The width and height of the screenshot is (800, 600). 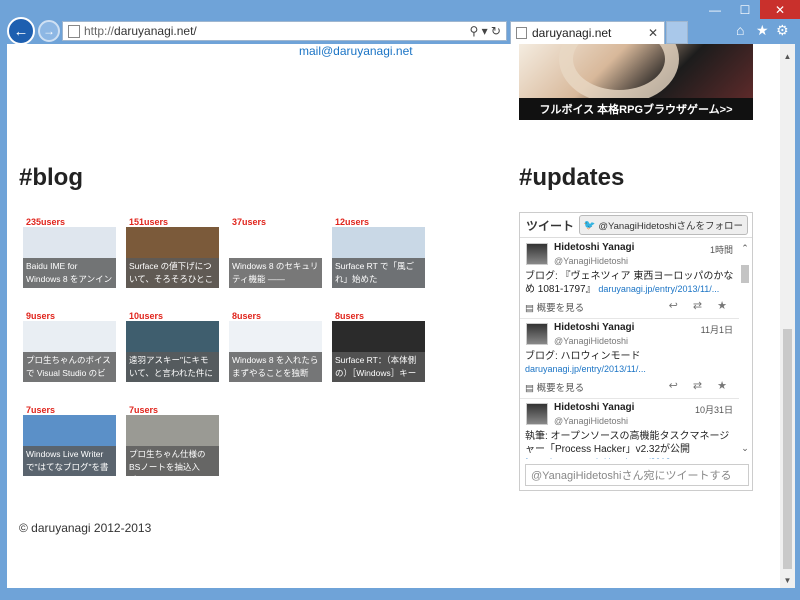 What do you see at coordinates (275, 367) in the screenshot?
I see `post-caption: Windows 8 を入れたらまずやることを独断` at bounding box center [275, 367].